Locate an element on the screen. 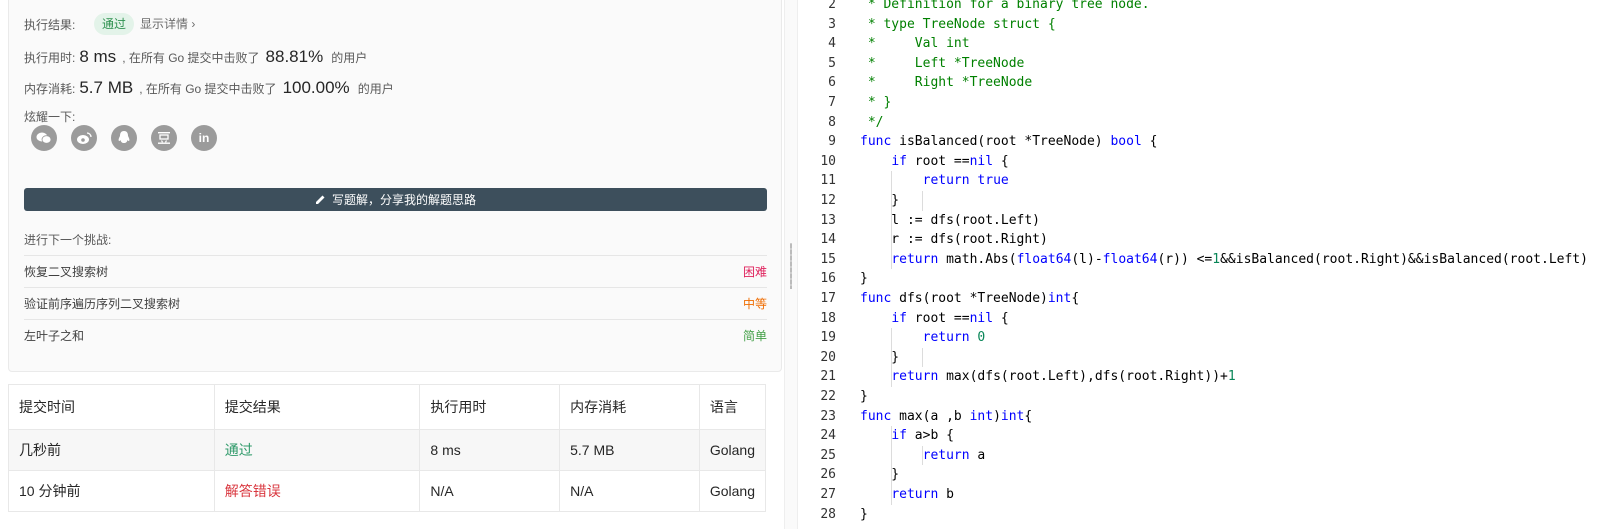 This screenshot has height=529, width=1603. drag-grip-icon is located at coordinates (791, 266).